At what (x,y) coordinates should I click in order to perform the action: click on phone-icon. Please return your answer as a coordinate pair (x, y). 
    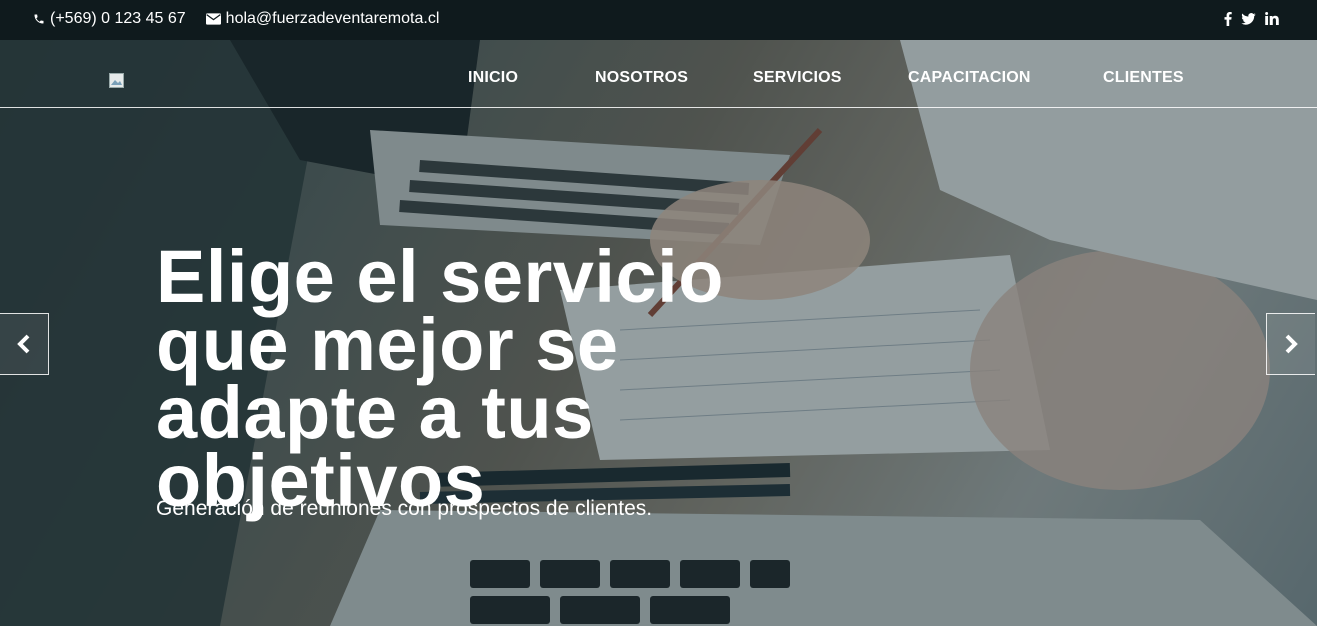
    Looking at the image, I should click on (39, 19).